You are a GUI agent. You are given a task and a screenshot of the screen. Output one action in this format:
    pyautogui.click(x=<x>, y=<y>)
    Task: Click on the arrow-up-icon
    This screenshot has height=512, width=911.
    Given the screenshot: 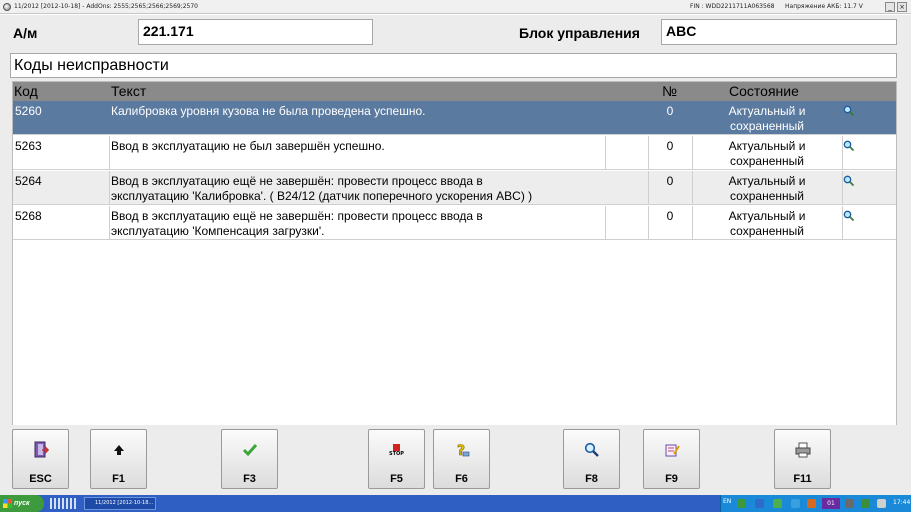 What is the action you would take?
    pyautogui.click(x=118, y=450)
    